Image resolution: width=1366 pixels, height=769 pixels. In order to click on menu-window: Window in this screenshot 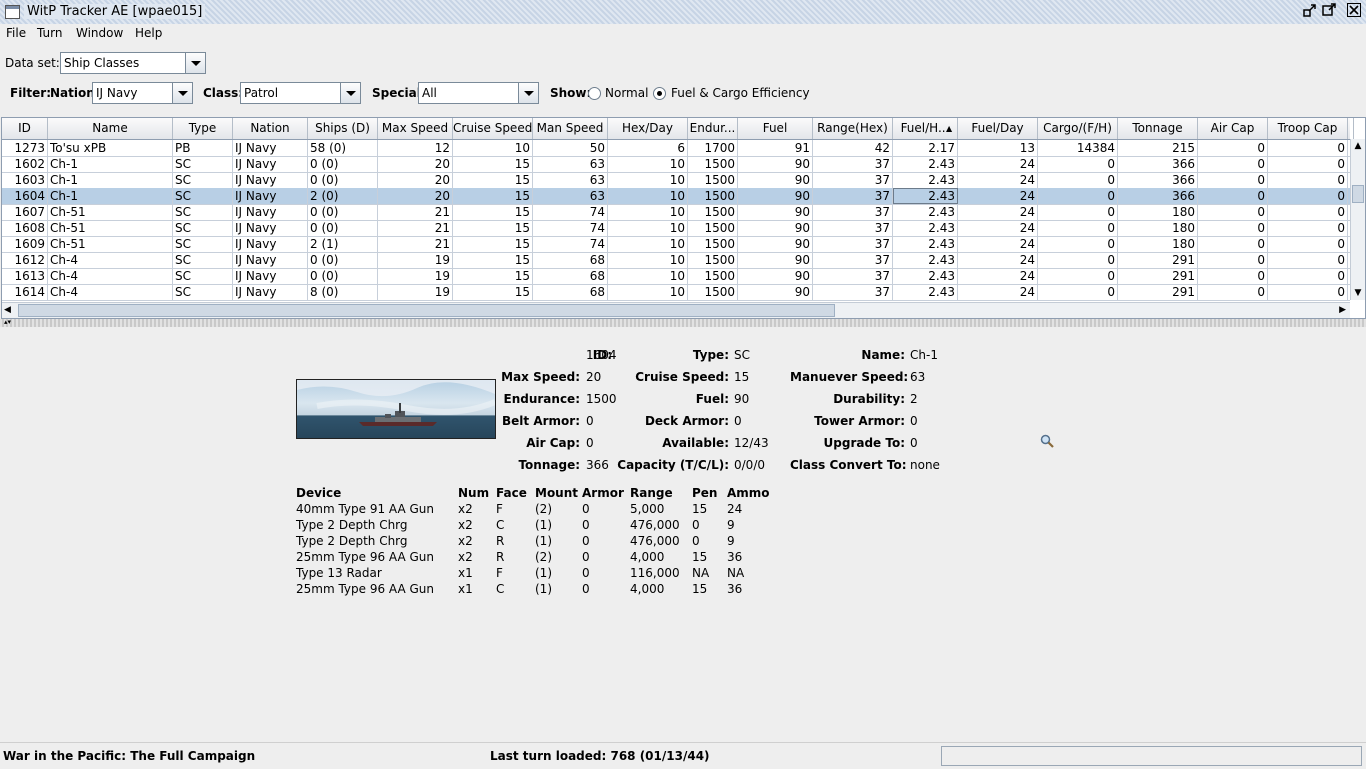, I will do `click(99, 33)`.